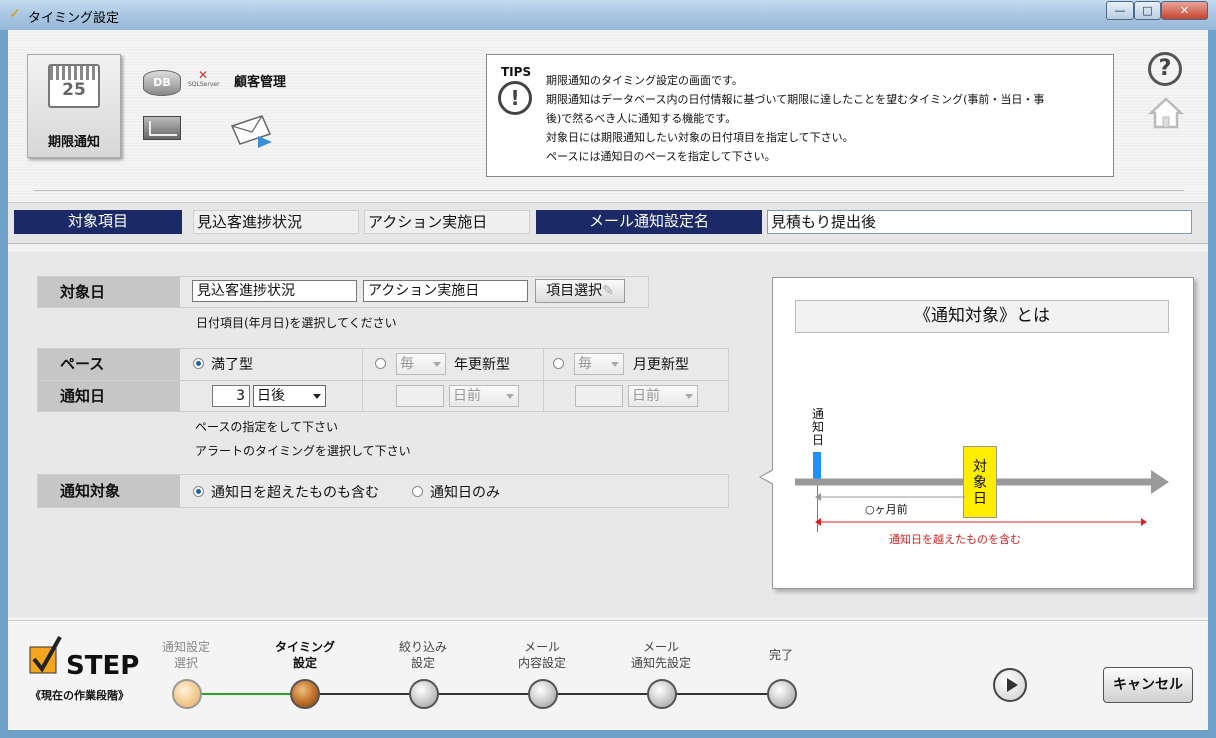  What do you see at coordinates (660, 655) in the screenshot?
I see `step-label-5: メール 通知先設定` at bounding box center [660, 655].